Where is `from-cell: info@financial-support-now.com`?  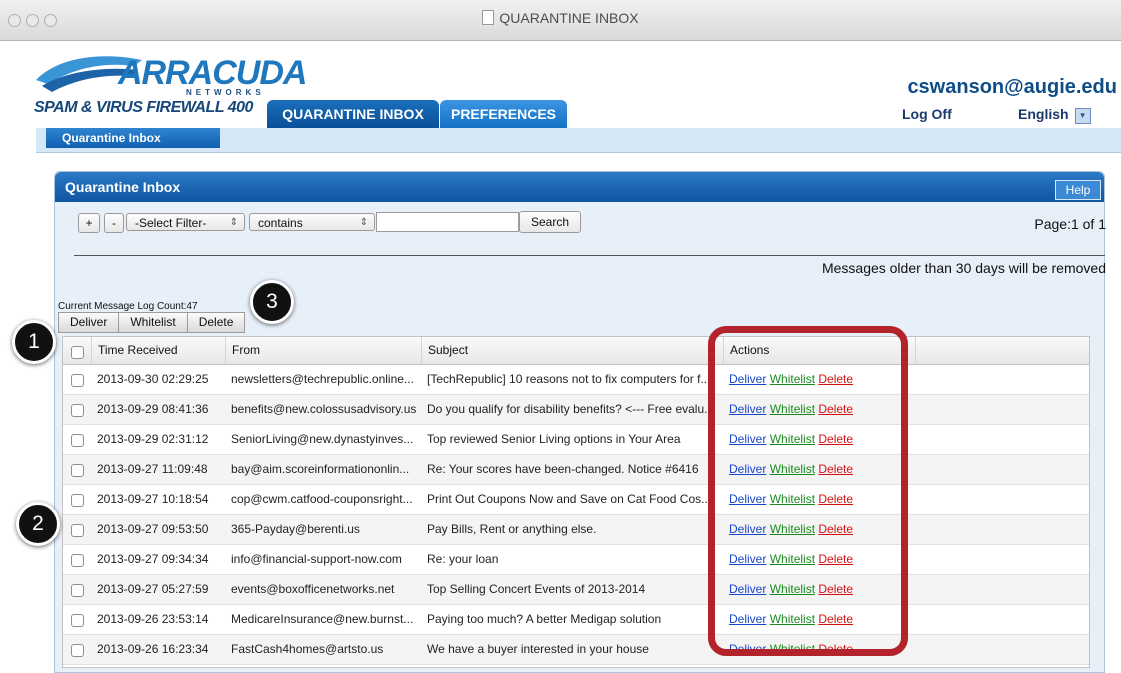
from-cell: info@financial-support-now.com is located at coordinates (316, 559).